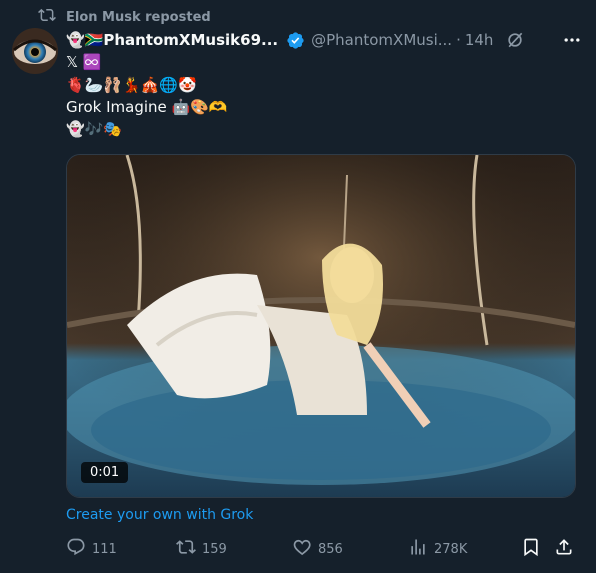 The image size is (596, 573). I want to click on tweet-text-line-3: Grok Imagine 🤖🎨🫶, so click(147, 107).